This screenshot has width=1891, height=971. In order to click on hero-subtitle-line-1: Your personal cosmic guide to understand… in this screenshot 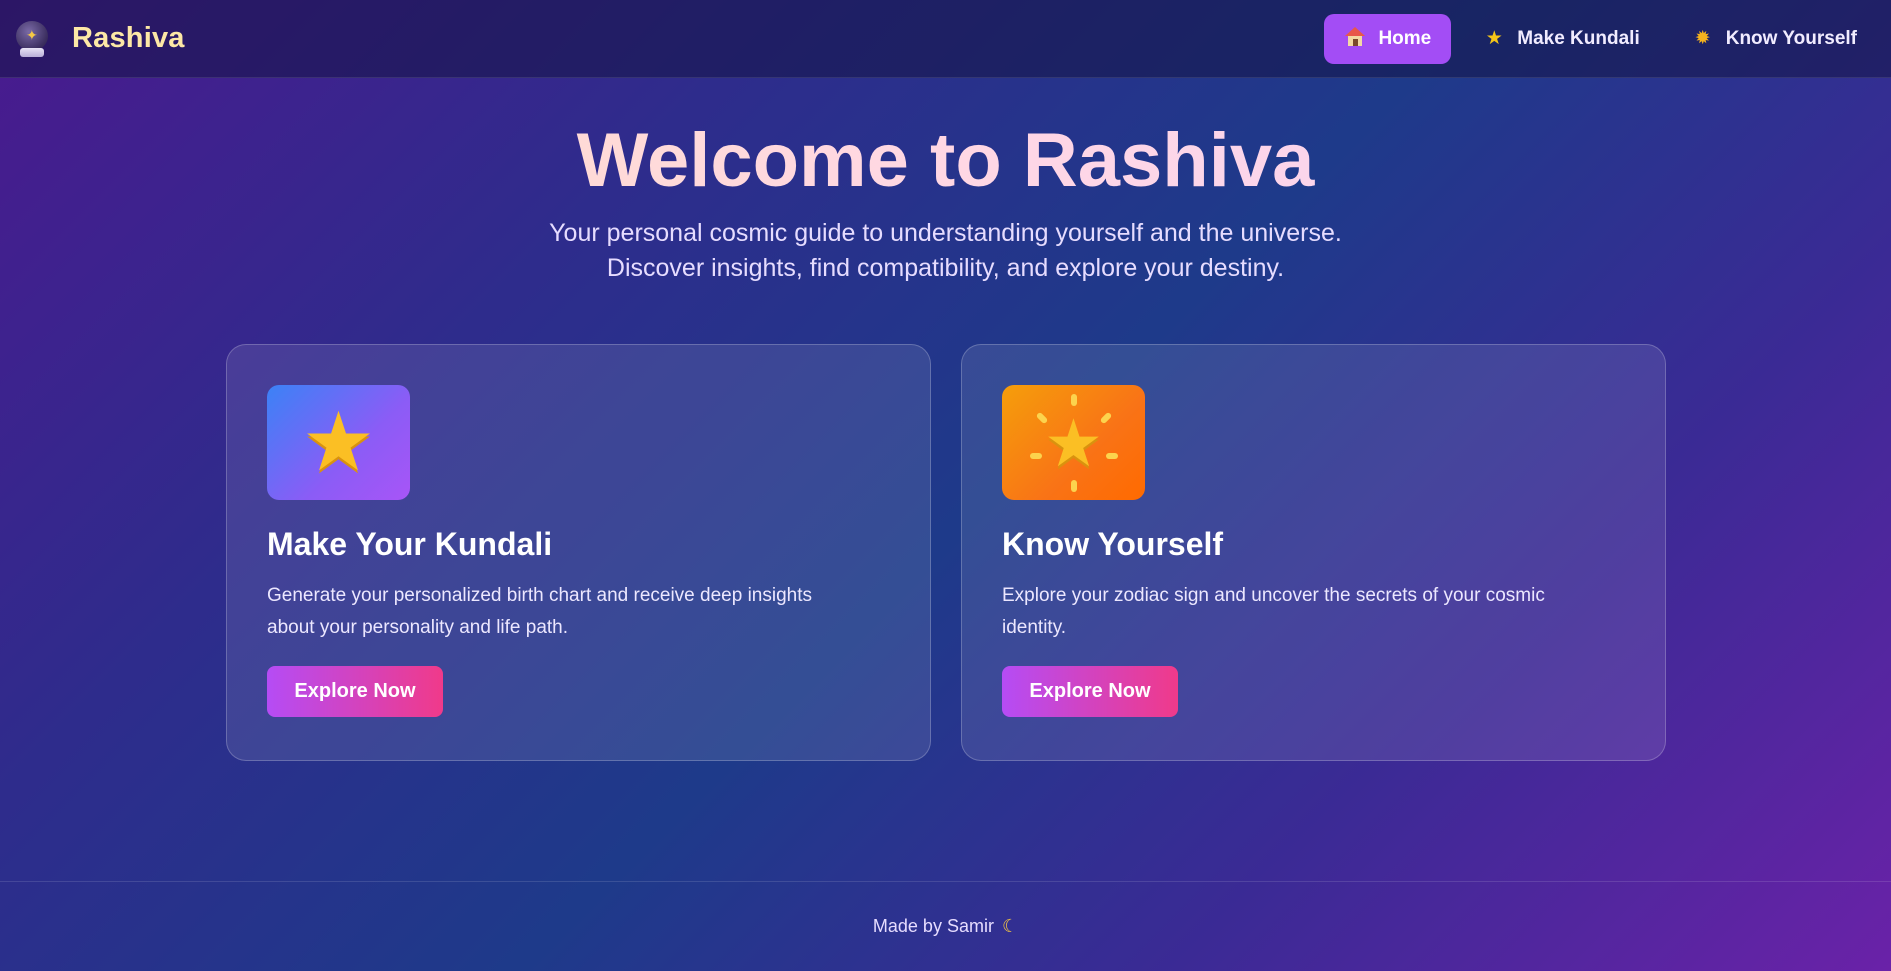, I will do `click(945, 233)`.